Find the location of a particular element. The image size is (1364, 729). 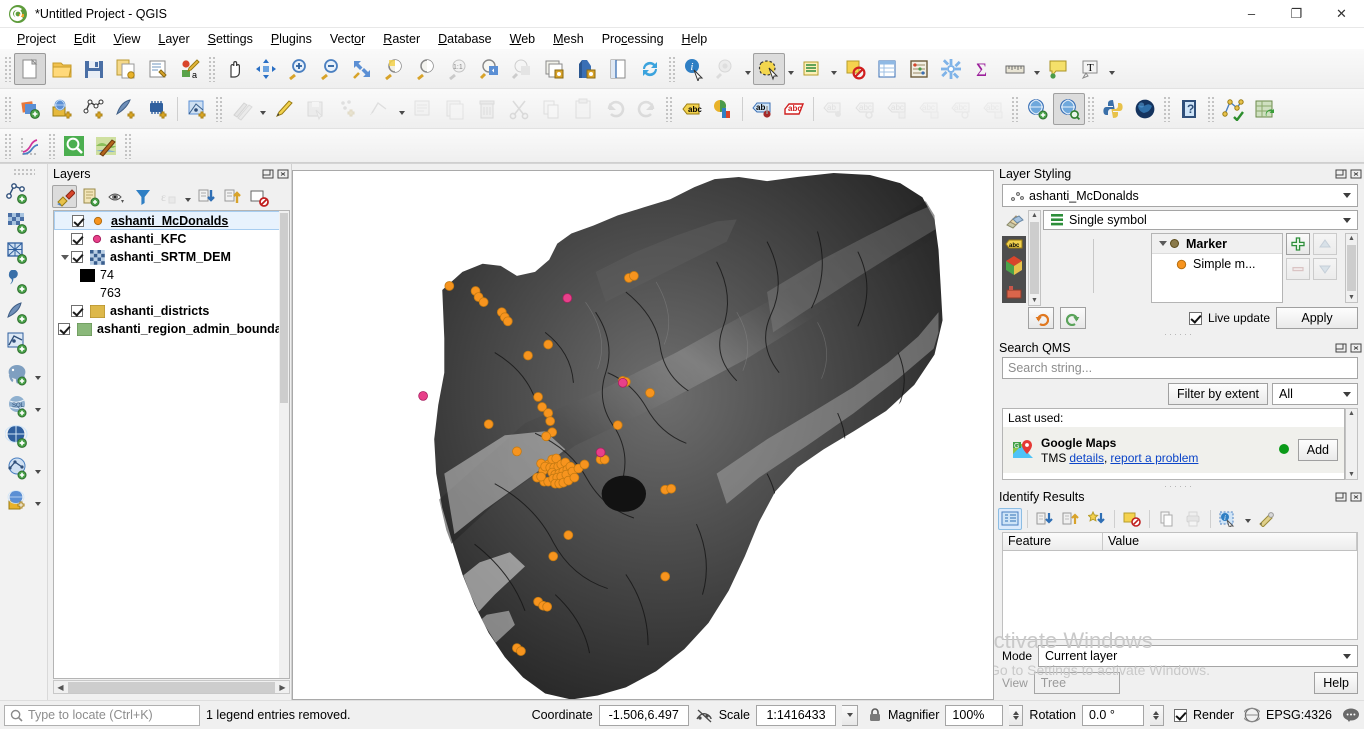

pin-labels-icon: ab is located at coordinates (762, 109).